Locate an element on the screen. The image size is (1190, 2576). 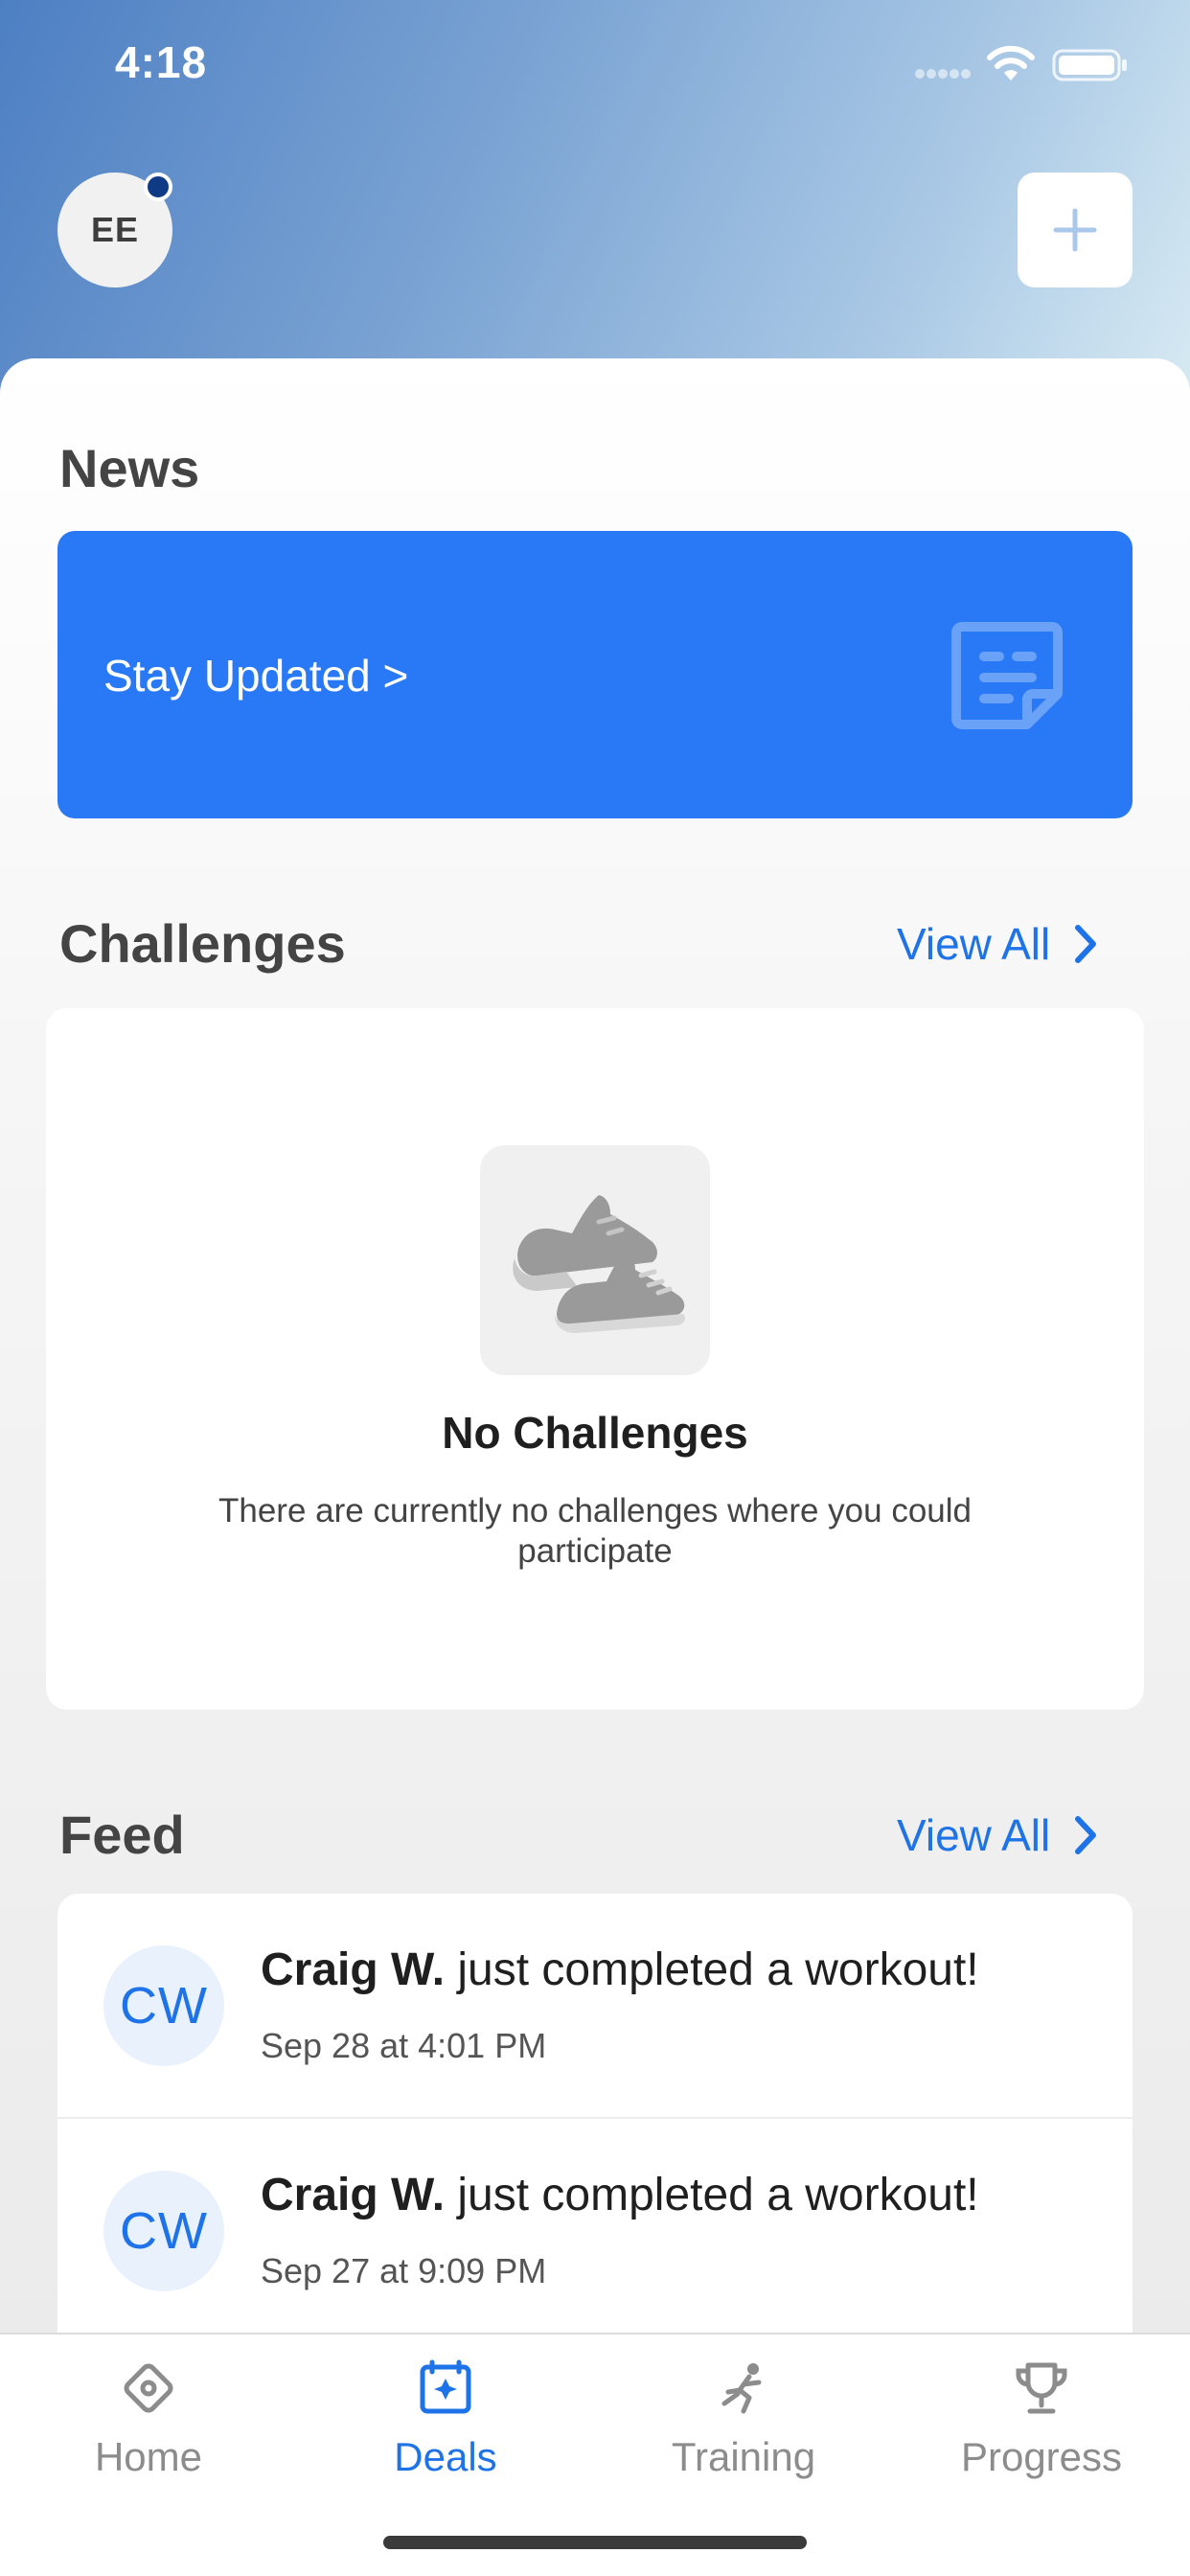
tab-label: Deals is located at coordinates (445, 2456).